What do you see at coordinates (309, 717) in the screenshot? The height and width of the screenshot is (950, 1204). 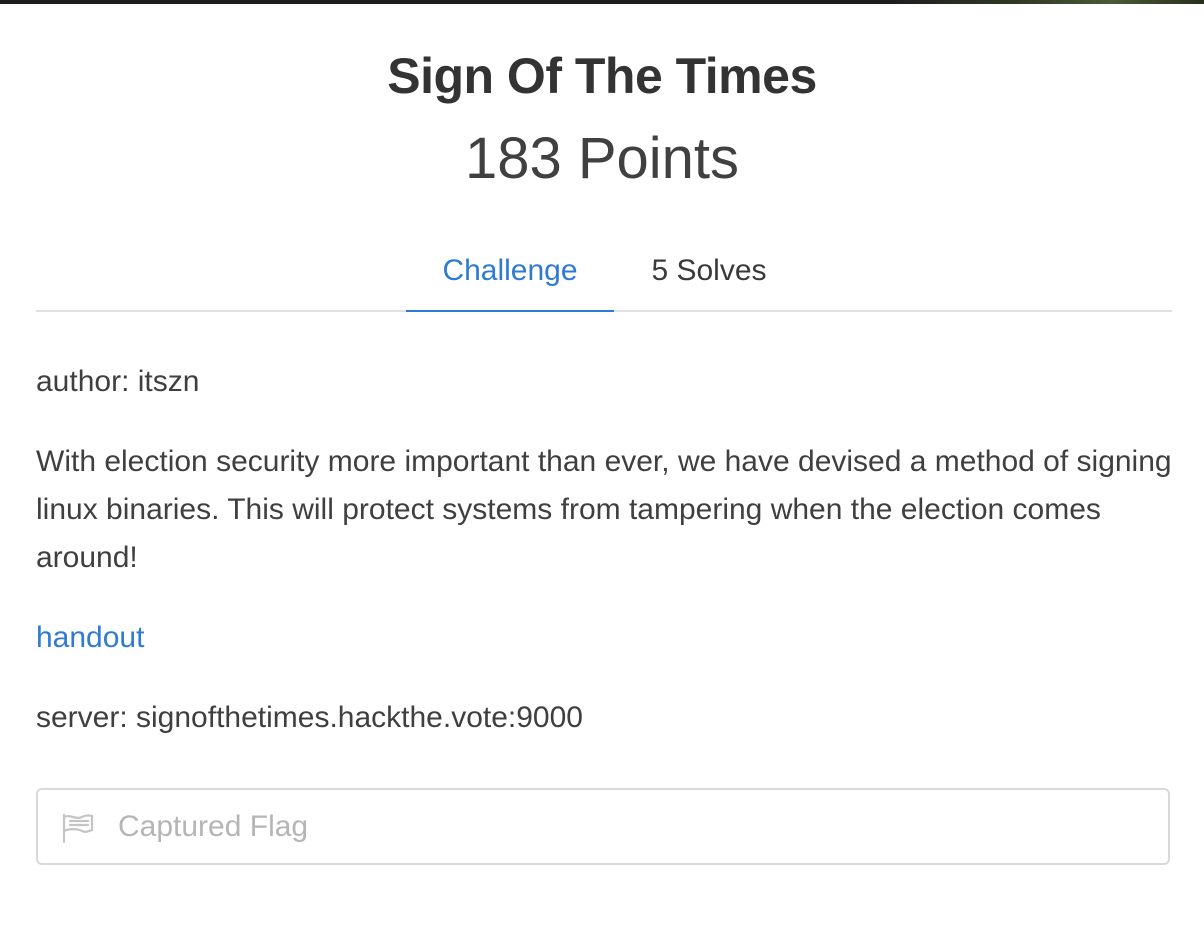 I see `server-address: server: signofthetimes.hackthe.vote:9000` at bounding box center [309, 717].